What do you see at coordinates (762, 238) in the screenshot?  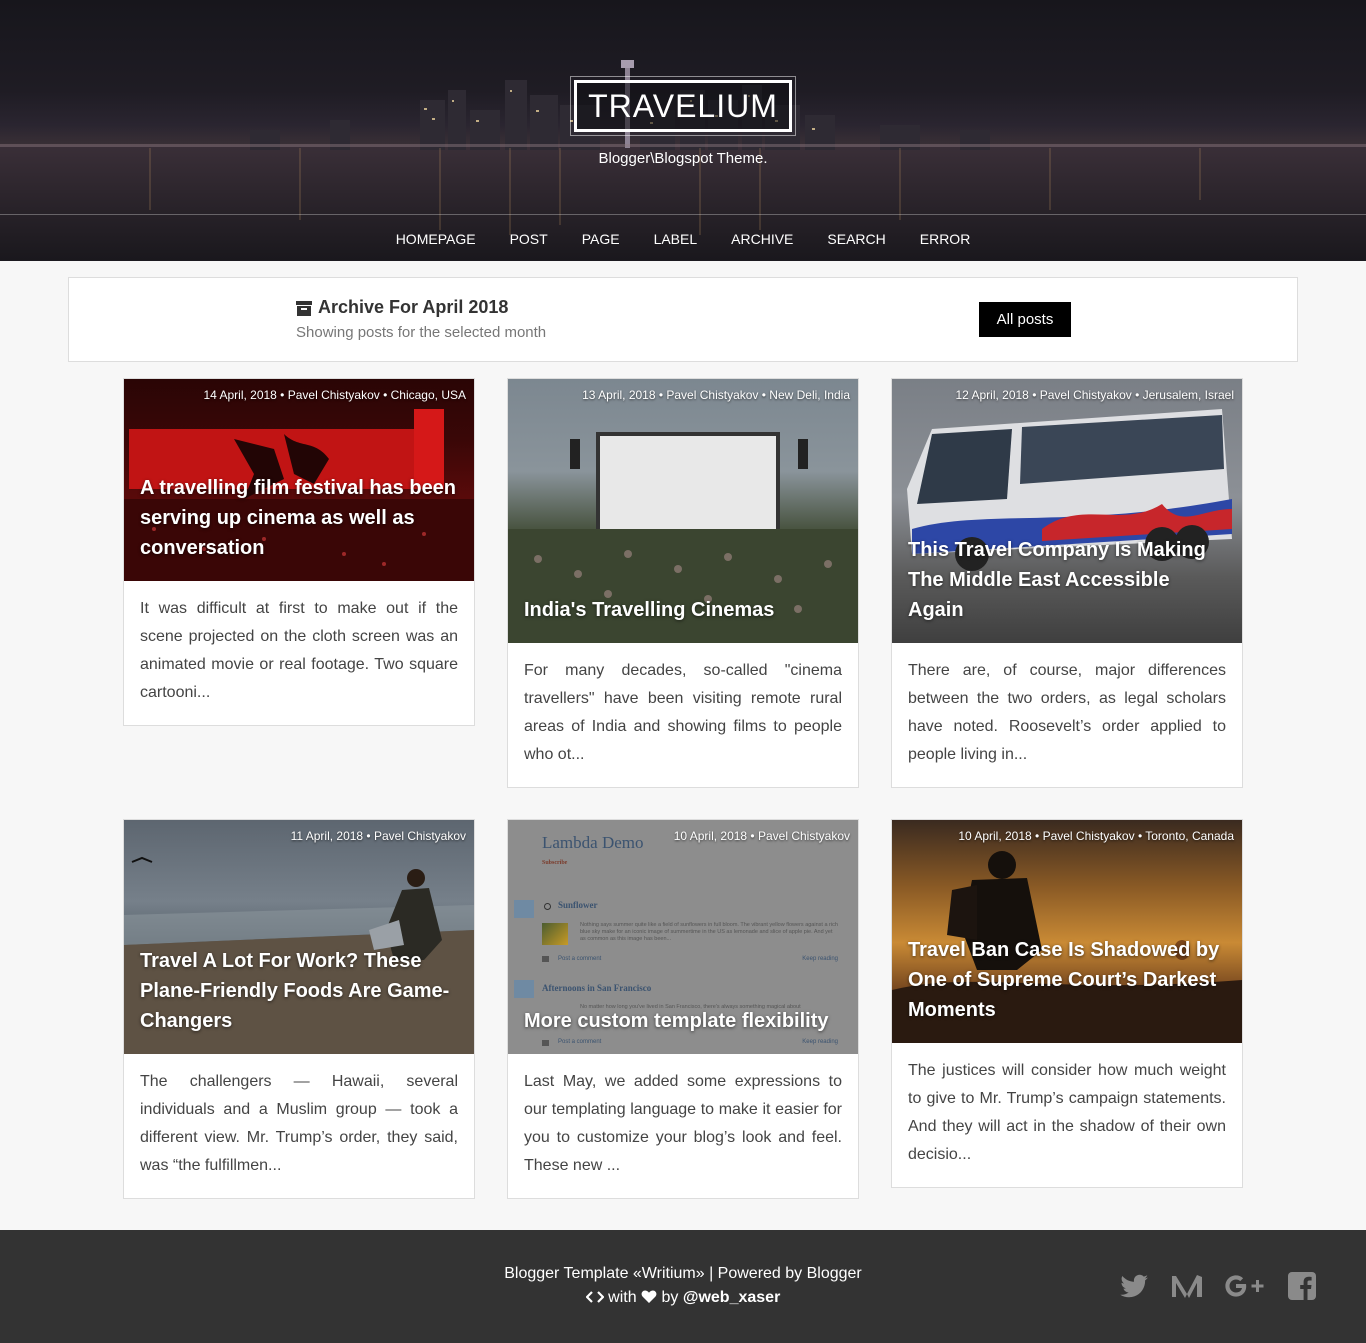 I see `nav-archive: ARCHIVE` at bounding box center [762, 238].